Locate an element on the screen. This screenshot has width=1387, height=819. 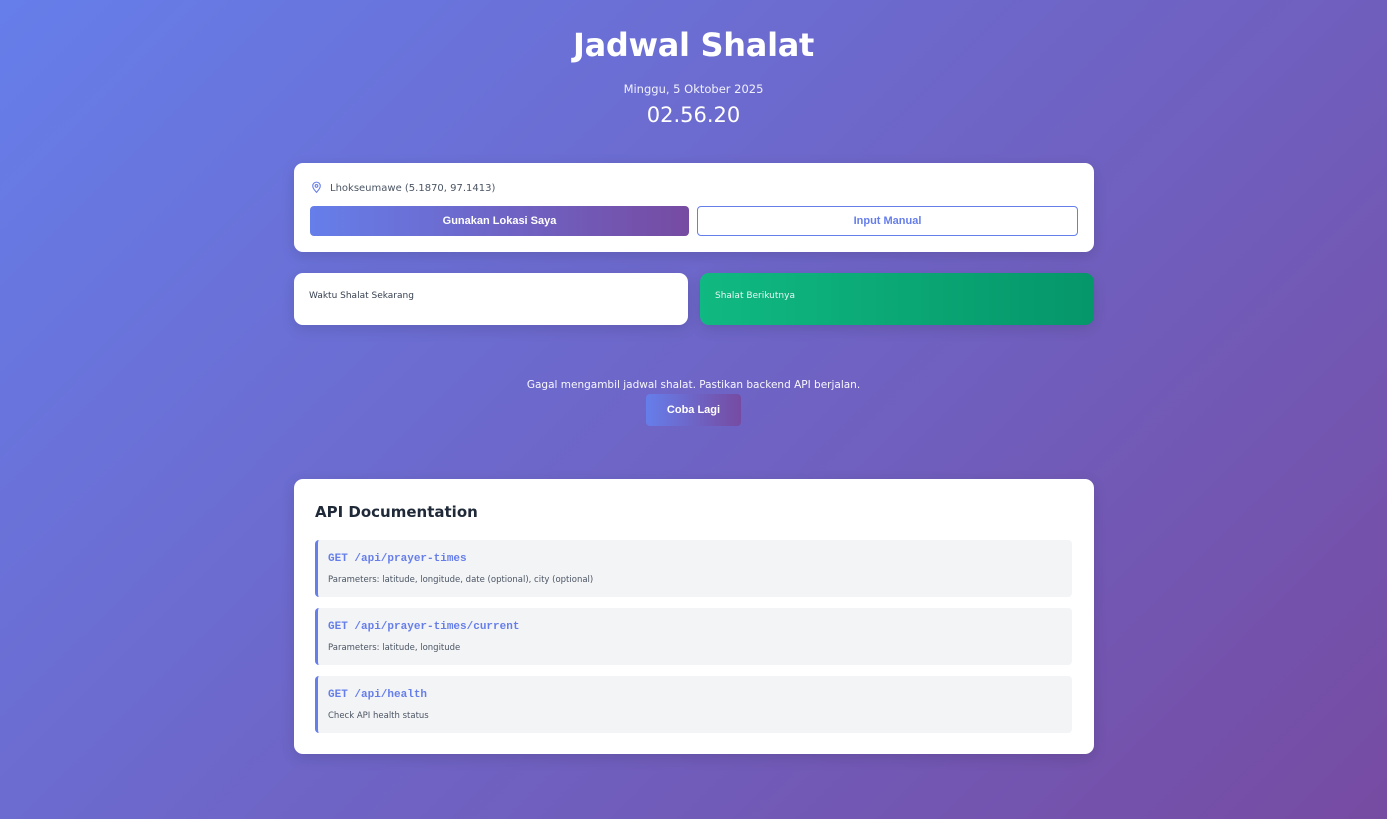
endpoint-description: Parameters: latitude, longitude is located at coordinates (394, 648).